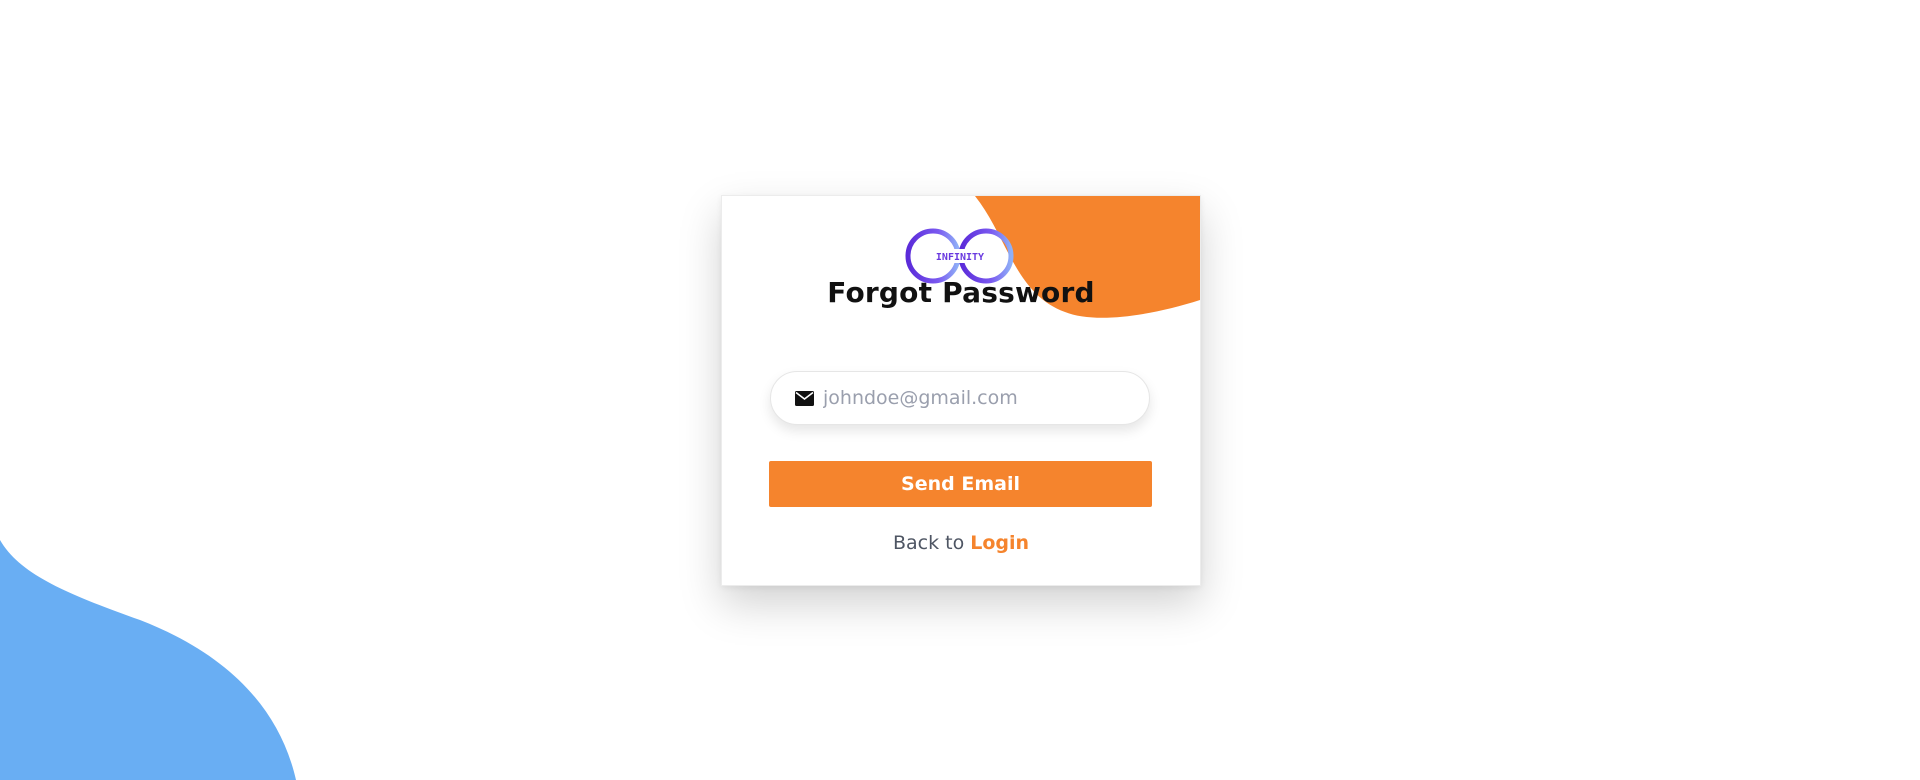 Image resolution: width=1920 pixels, height=780 pixels. Describe the element at coordinates (961, 292) in the screenshot. I see `page-title: Forgot Password` at that location.